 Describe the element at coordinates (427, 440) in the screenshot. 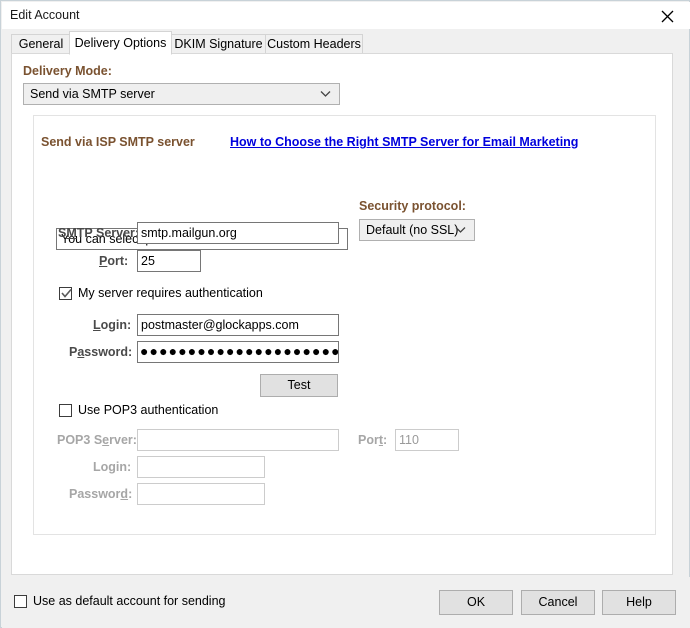

I see `pop3-port-input` at that location.